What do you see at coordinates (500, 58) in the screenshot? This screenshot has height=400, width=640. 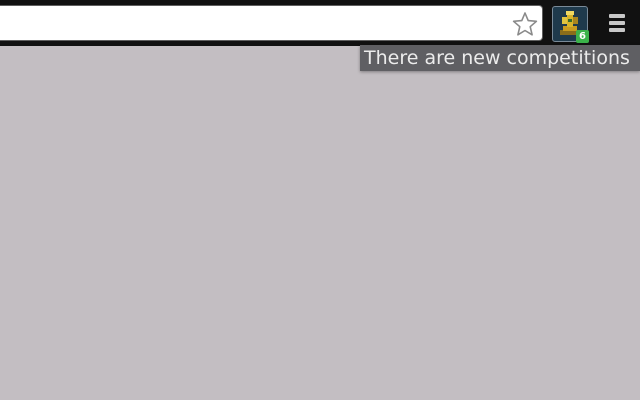 I see `extension-tooltip: There are new competitions` at bounding box center [500, 58].